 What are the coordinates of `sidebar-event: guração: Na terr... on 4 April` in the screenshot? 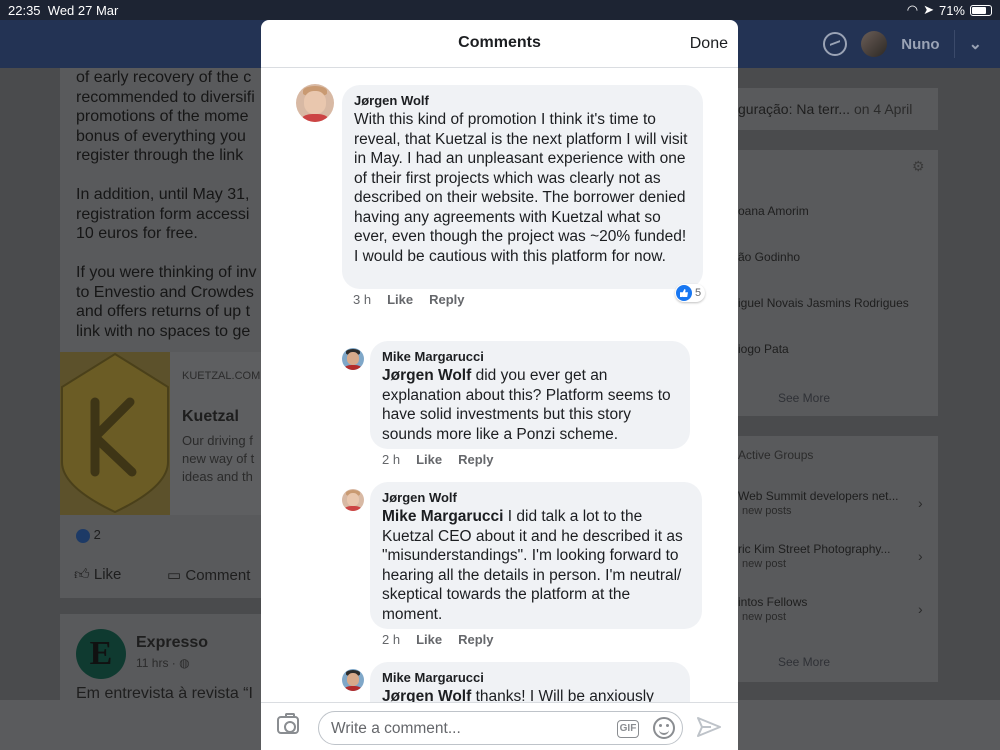 It's located at (825, 109).